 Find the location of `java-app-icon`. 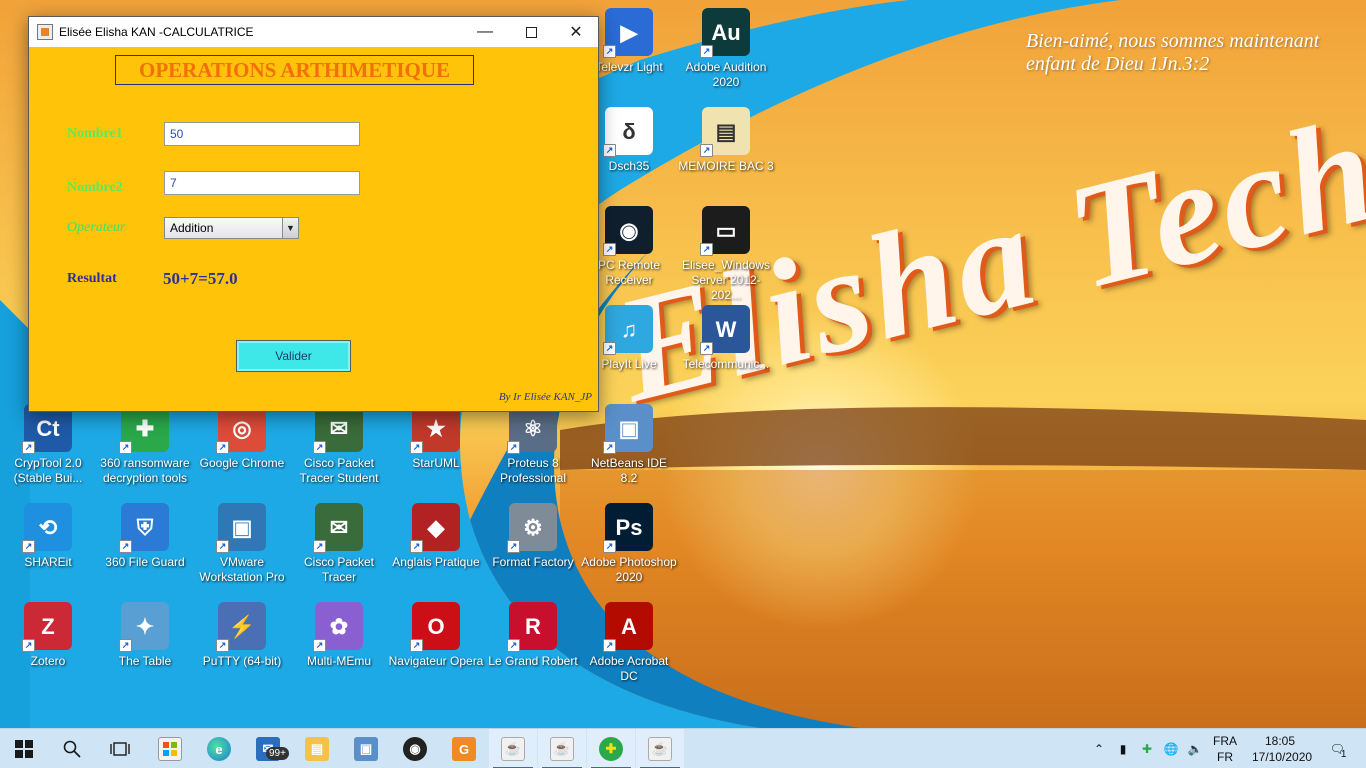

java-app-icon is located at coordinates (45, 32).